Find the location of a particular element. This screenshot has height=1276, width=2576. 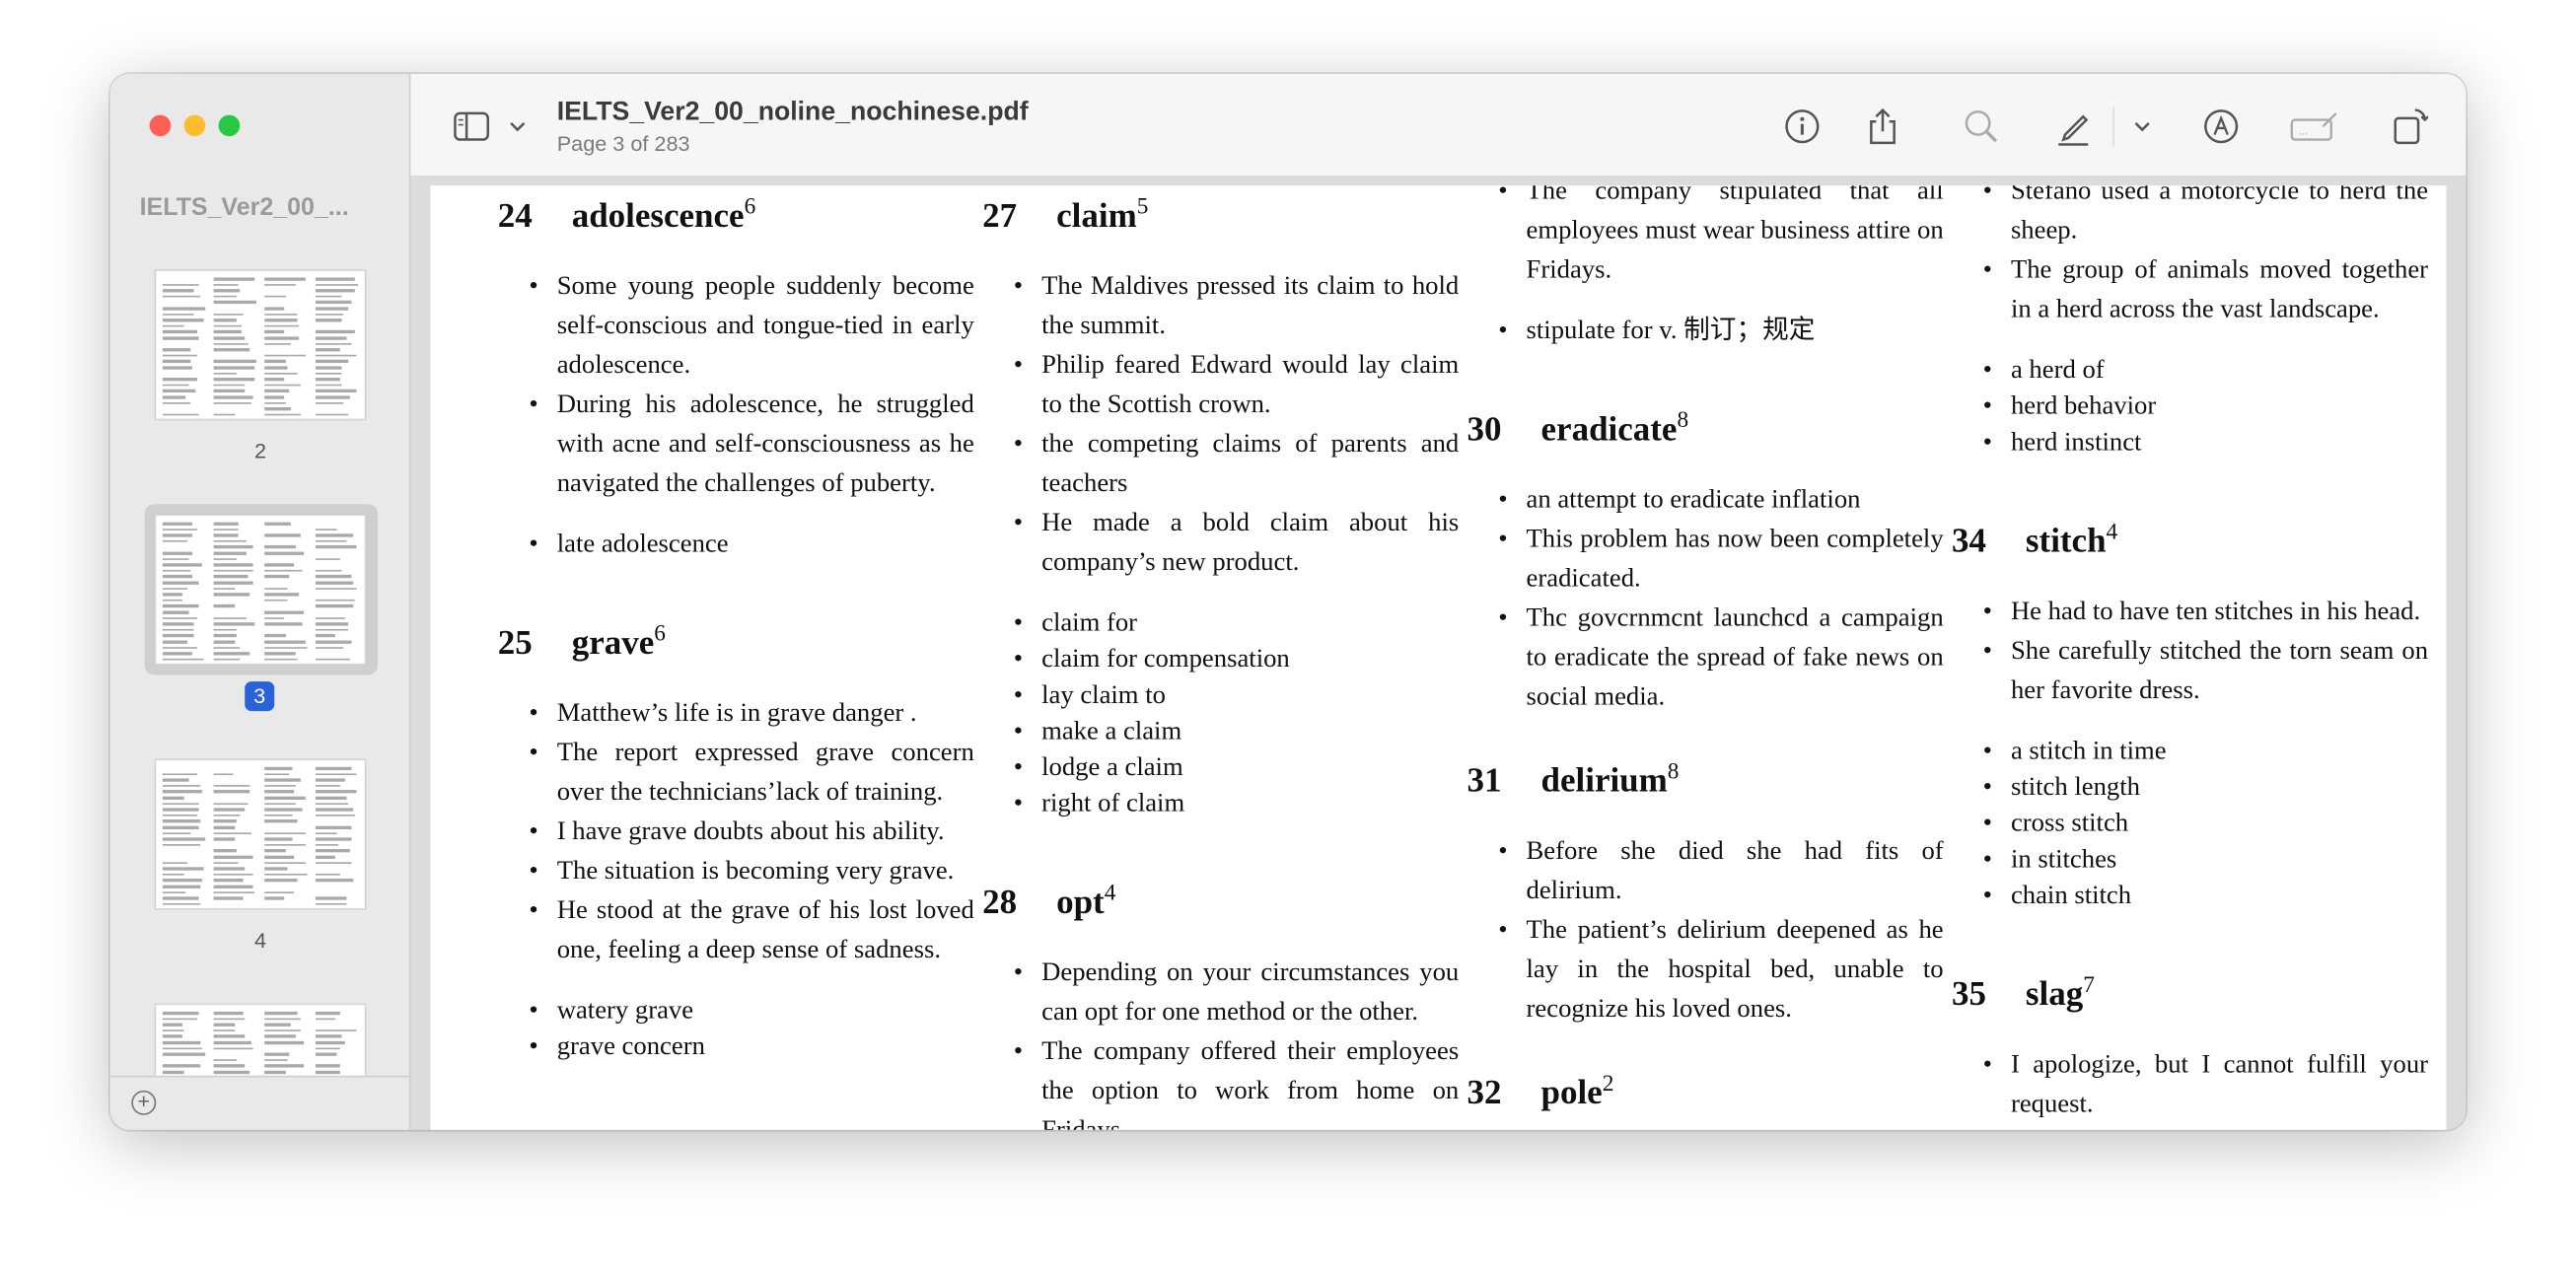

zoom-button is located at coordinates (230, 126).